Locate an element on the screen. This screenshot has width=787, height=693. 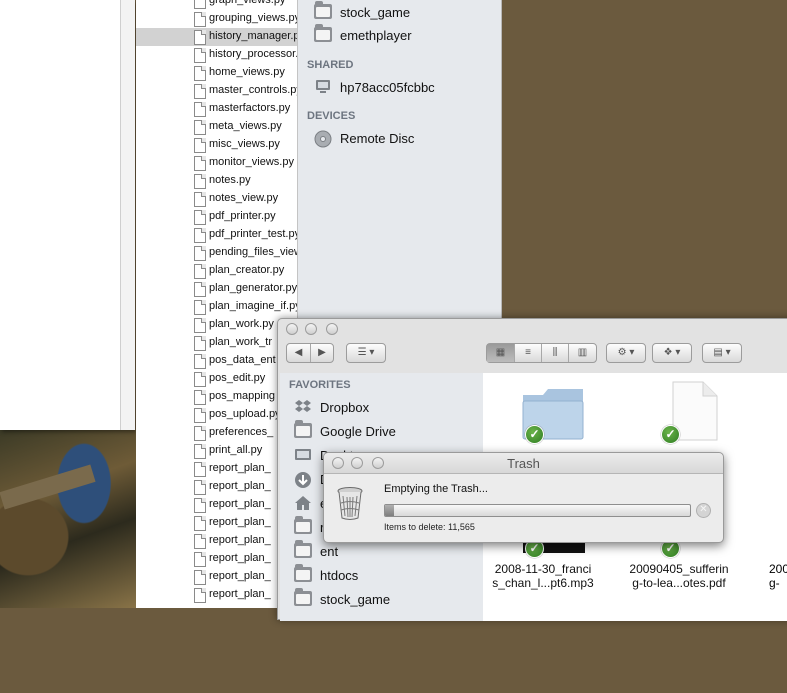
file-list-item: misc_views.py is located at coordinates (217, 145).